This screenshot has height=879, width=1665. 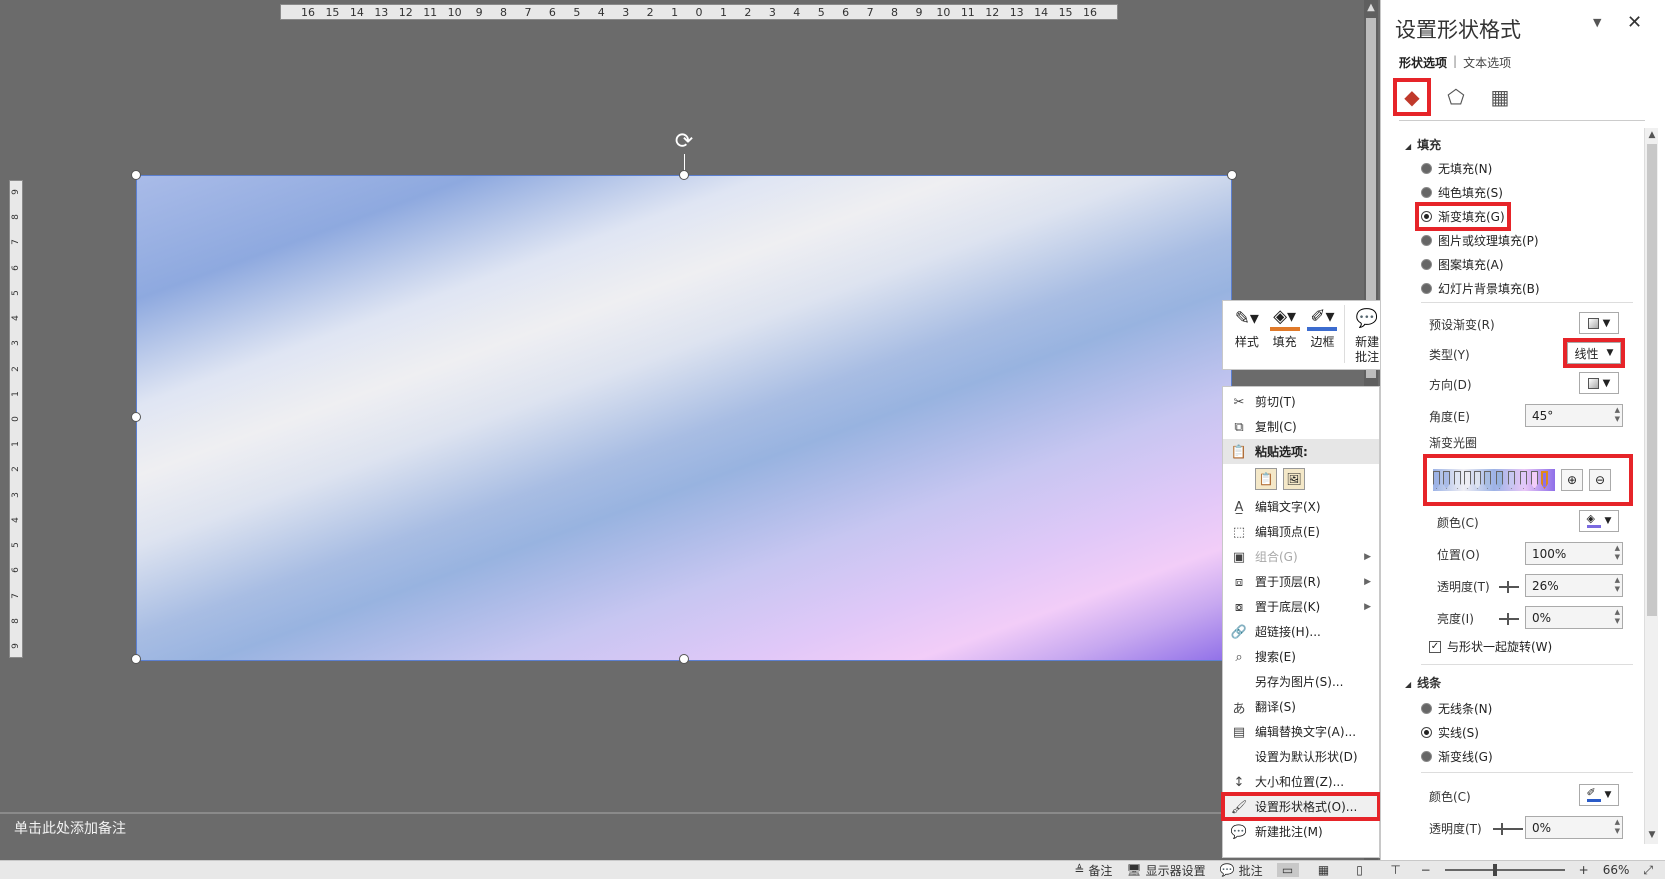 What do you see at coordinates (684, 142) in the screenshot?
I see `rotate-handle-icon: ⟳` at bounding box center [684, 142].